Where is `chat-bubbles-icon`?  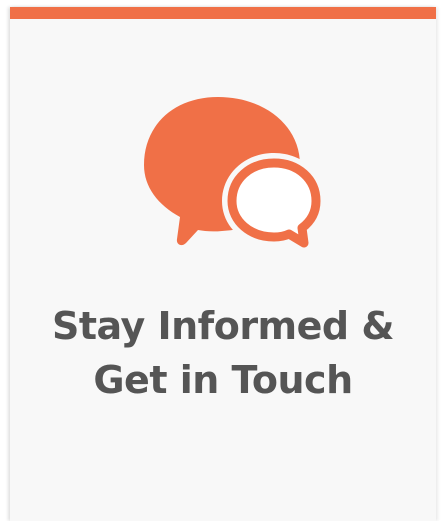 chat-bubbles-icon is located at coordinates (235, 177).